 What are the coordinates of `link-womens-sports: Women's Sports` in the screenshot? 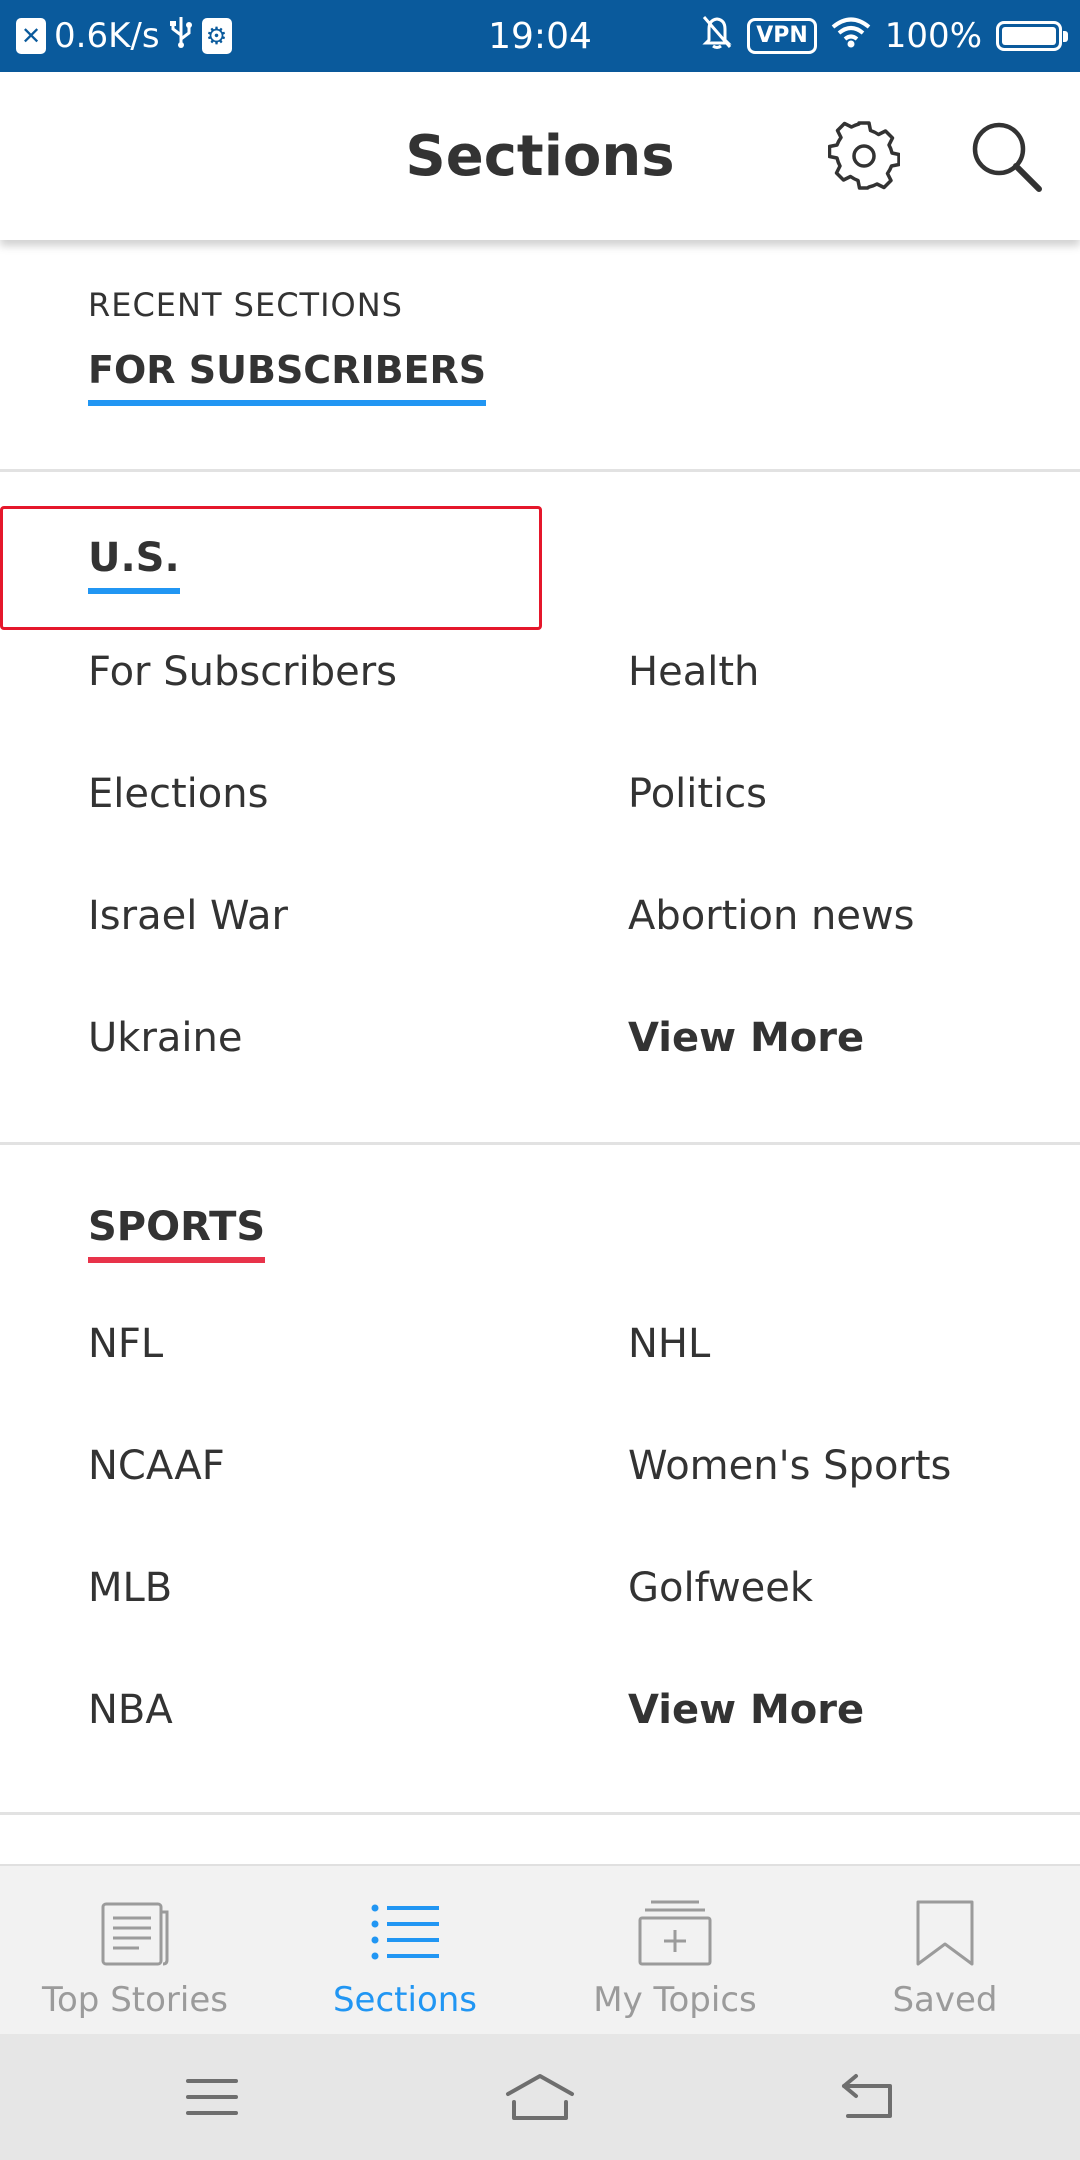 It's located at (854, 1503).